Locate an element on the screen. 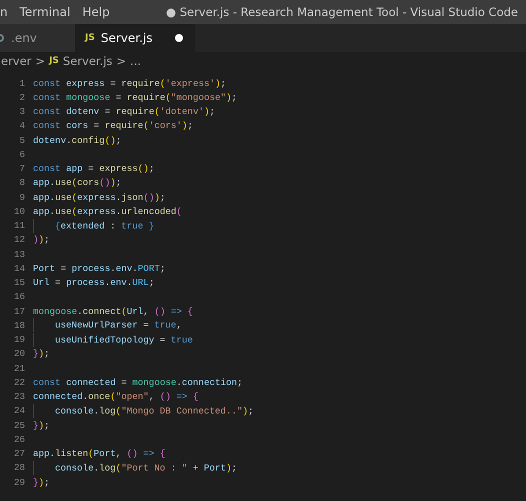 The width and height of the screenshot is (526, 501). file-tab: JS Server.js is located at coordinates (134, 38).